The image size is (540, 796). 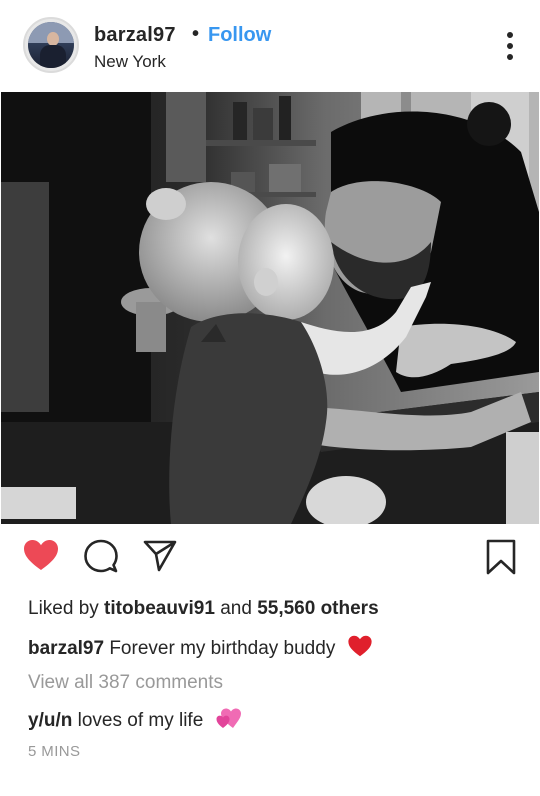 I want to click on post-caption: barzal97 Forever my birthday buddy, so click(x=200, y=649).